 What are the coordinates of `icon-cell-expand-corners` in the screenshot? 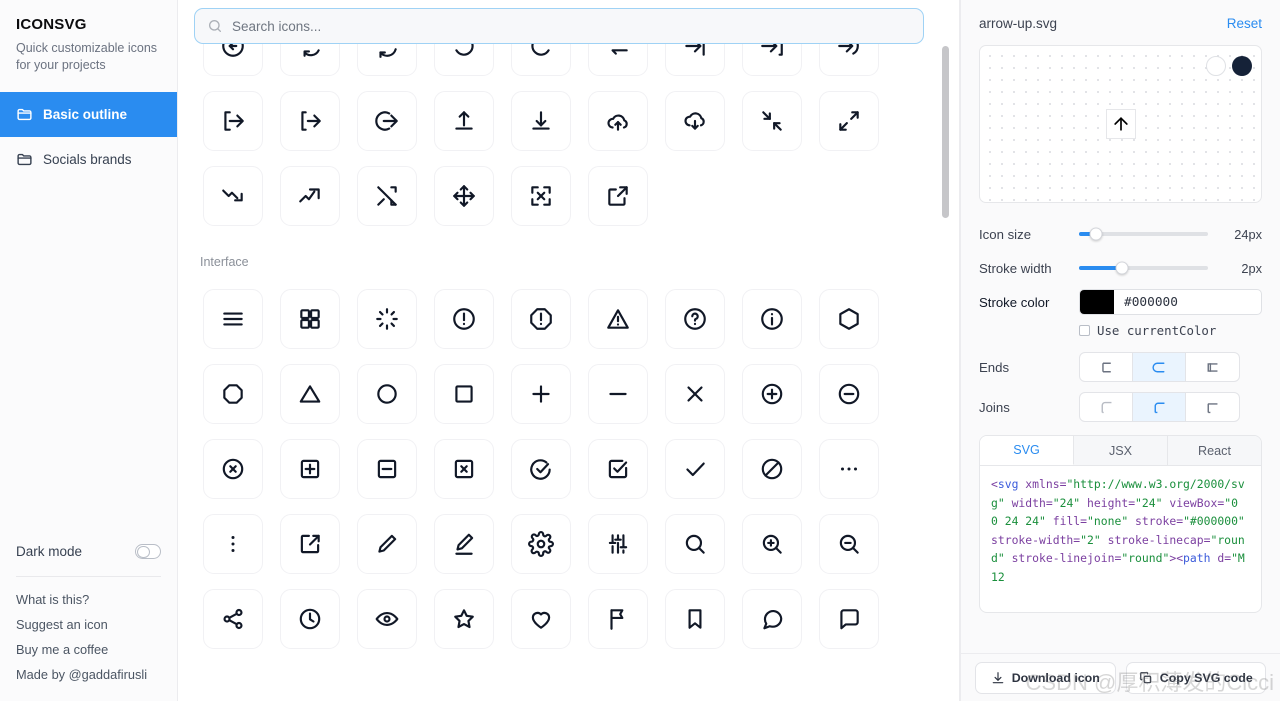 It's located at (540, 195).